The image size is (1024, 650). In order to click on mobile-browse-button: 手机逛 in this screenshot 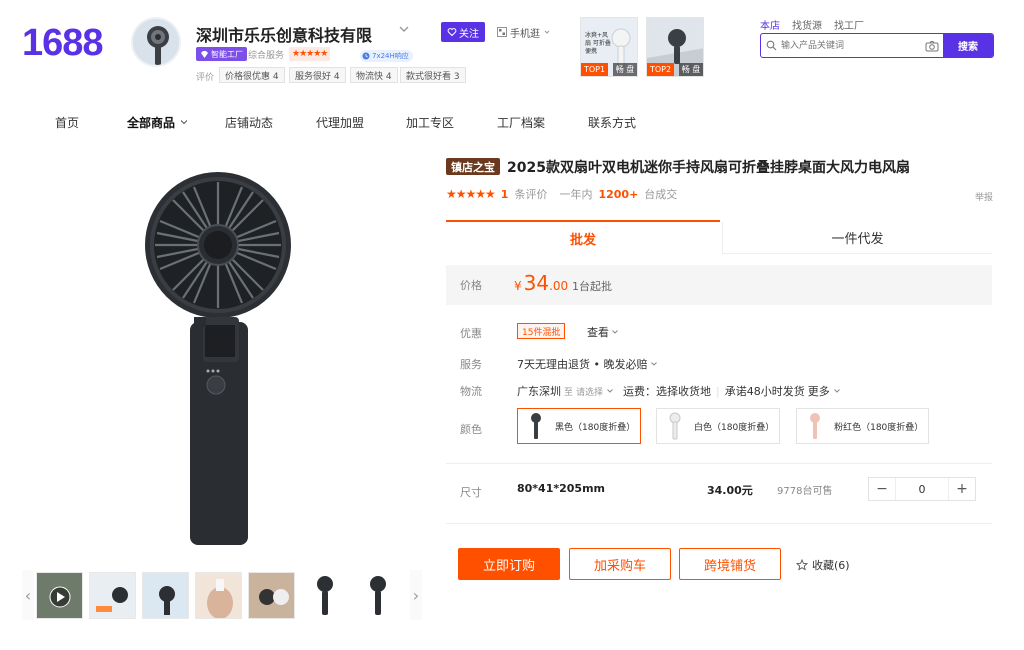, I will do `click(524, 32)`.